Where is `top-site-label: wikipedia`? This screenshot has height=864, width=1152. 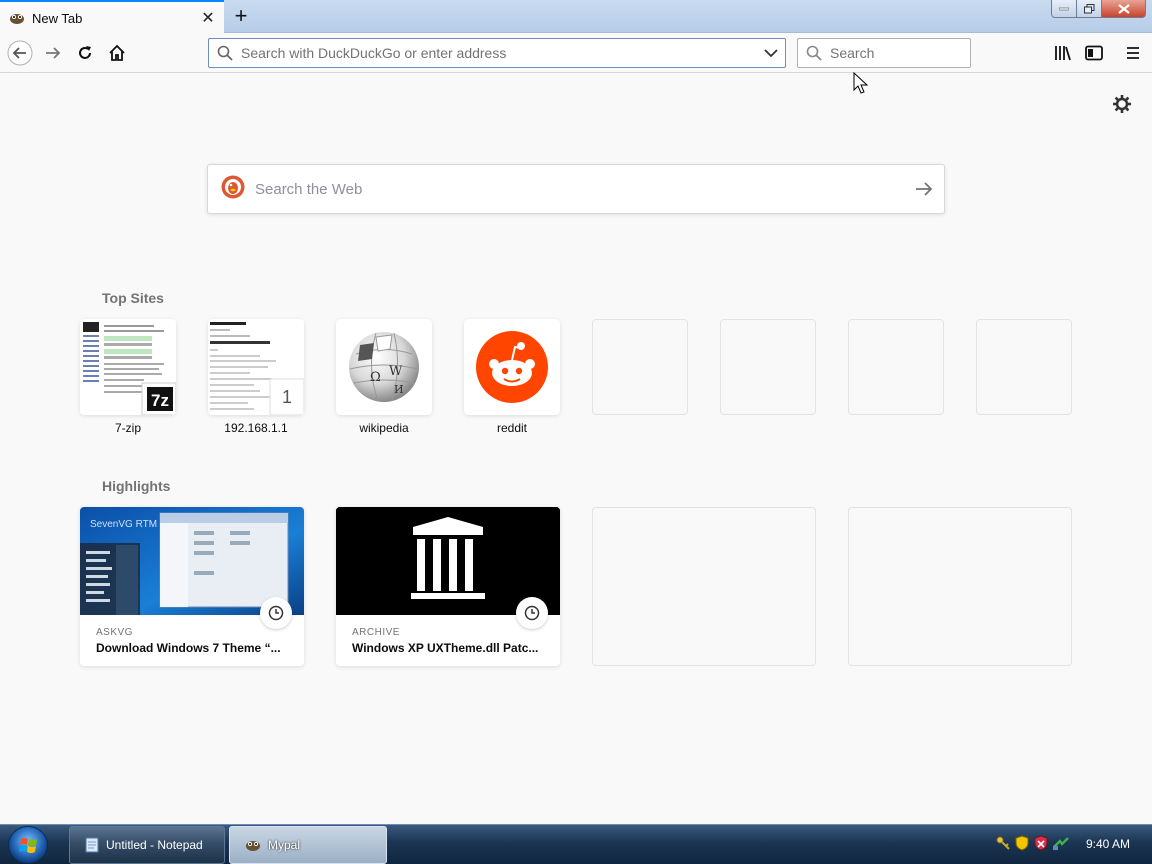 top-site-label: wikipedia is located at coordinates (384, 428).